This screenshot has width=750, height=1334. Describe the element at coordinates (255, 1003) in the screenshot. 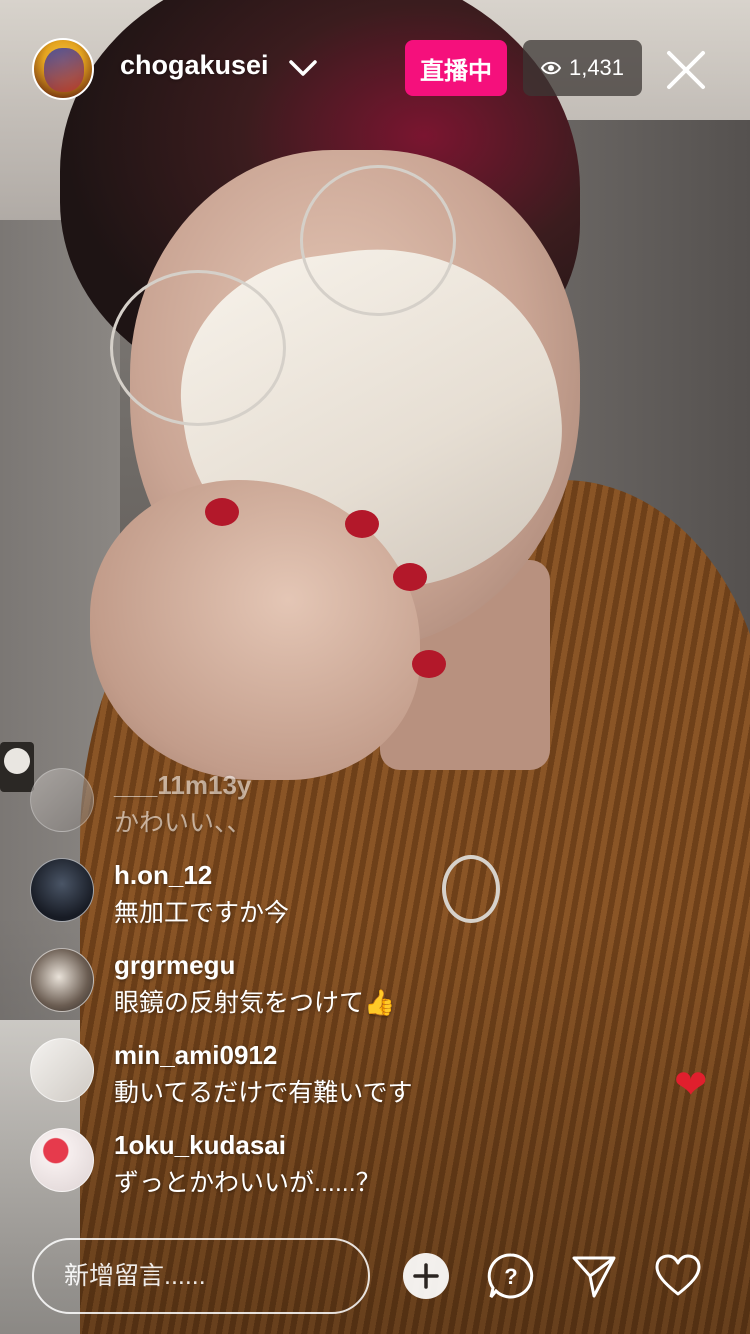

I see `comment-text: 眼鏡の反射気をつけて👍` at that location.